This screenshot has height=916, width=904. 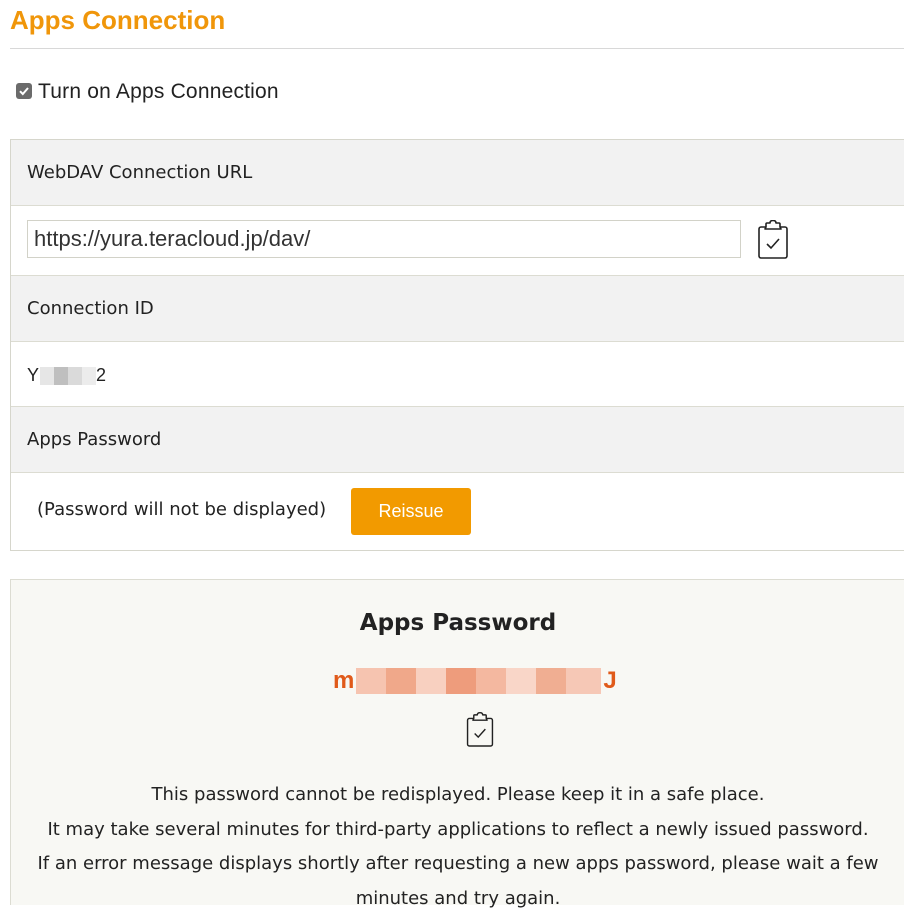 I want to click on connection-id-heading: Connection ID, so click(x=457, y=309).